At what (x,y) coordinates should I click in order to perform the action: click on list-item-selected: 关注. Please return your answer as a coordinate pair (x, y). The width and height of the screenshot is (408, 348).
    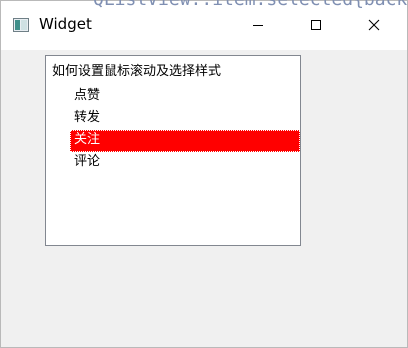
    Looking at the image, I should click on (185, 141).